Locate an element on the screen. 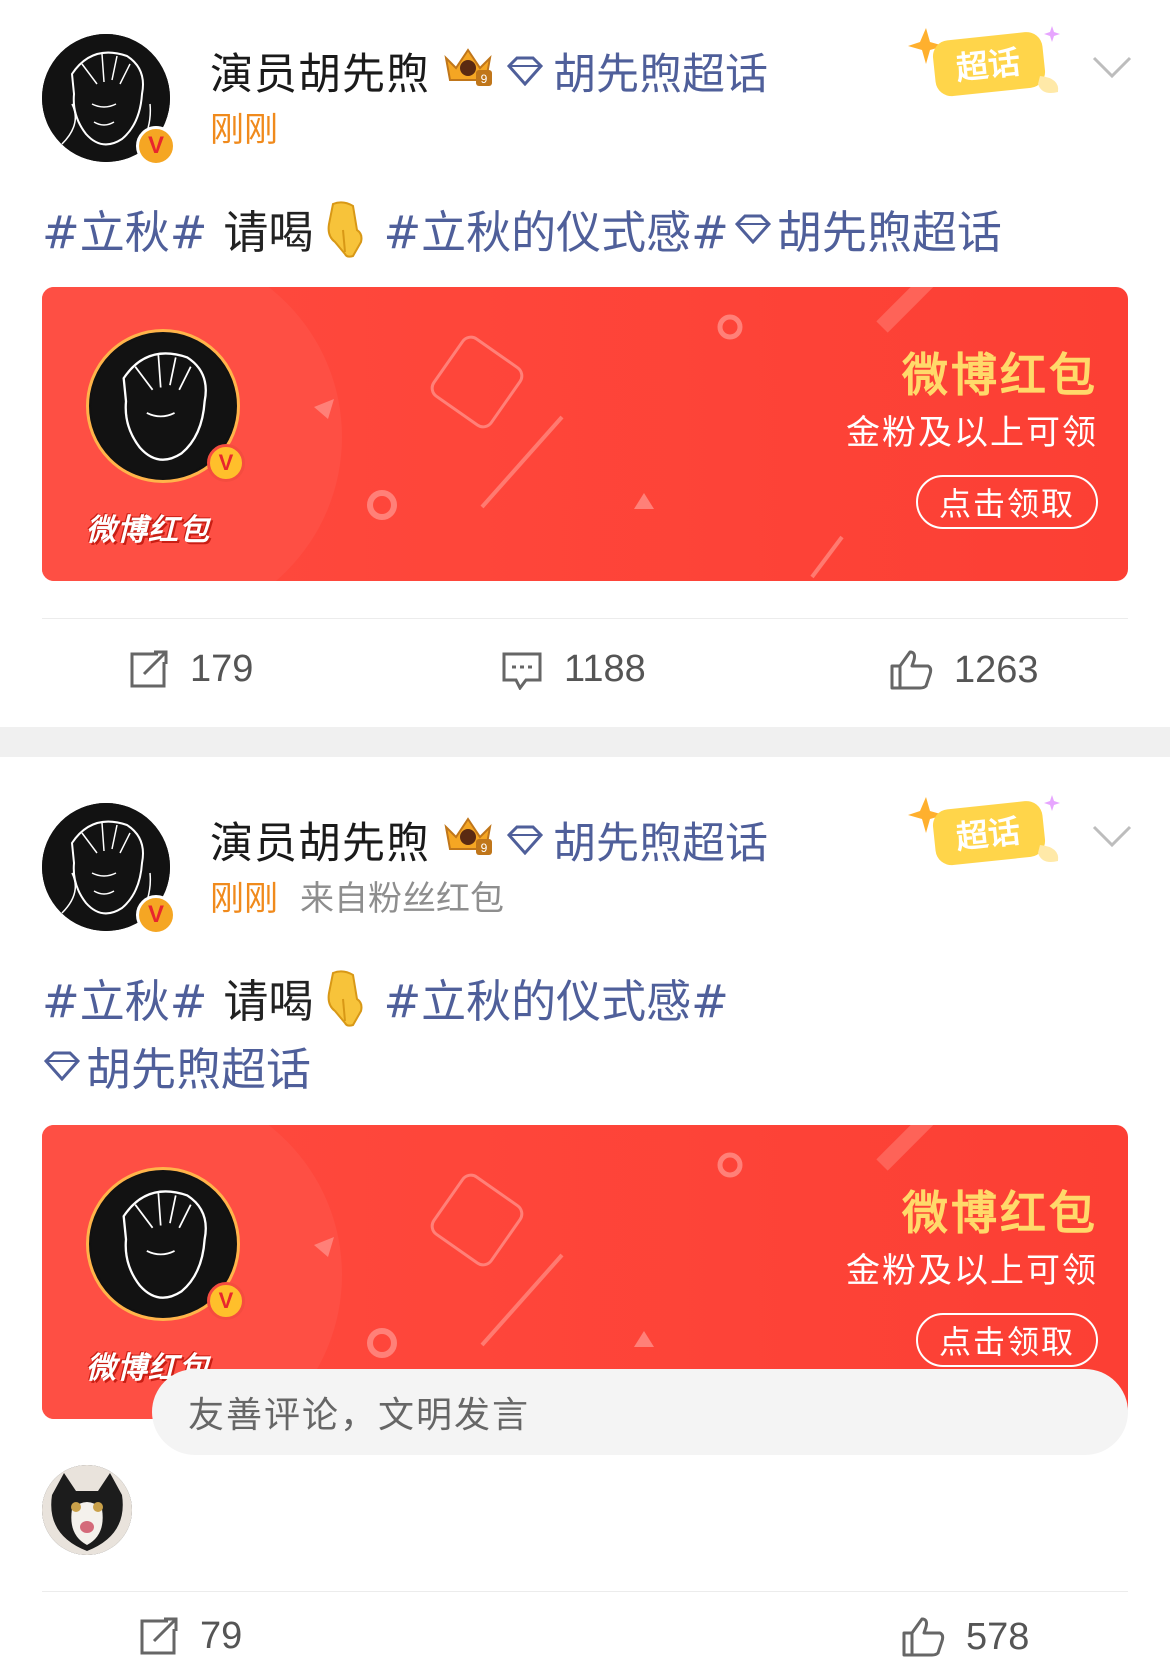 This screenshot has height=1675, width=1170. comment-input: 友善评论，文明发言 is located at coordinates (640, 1412).